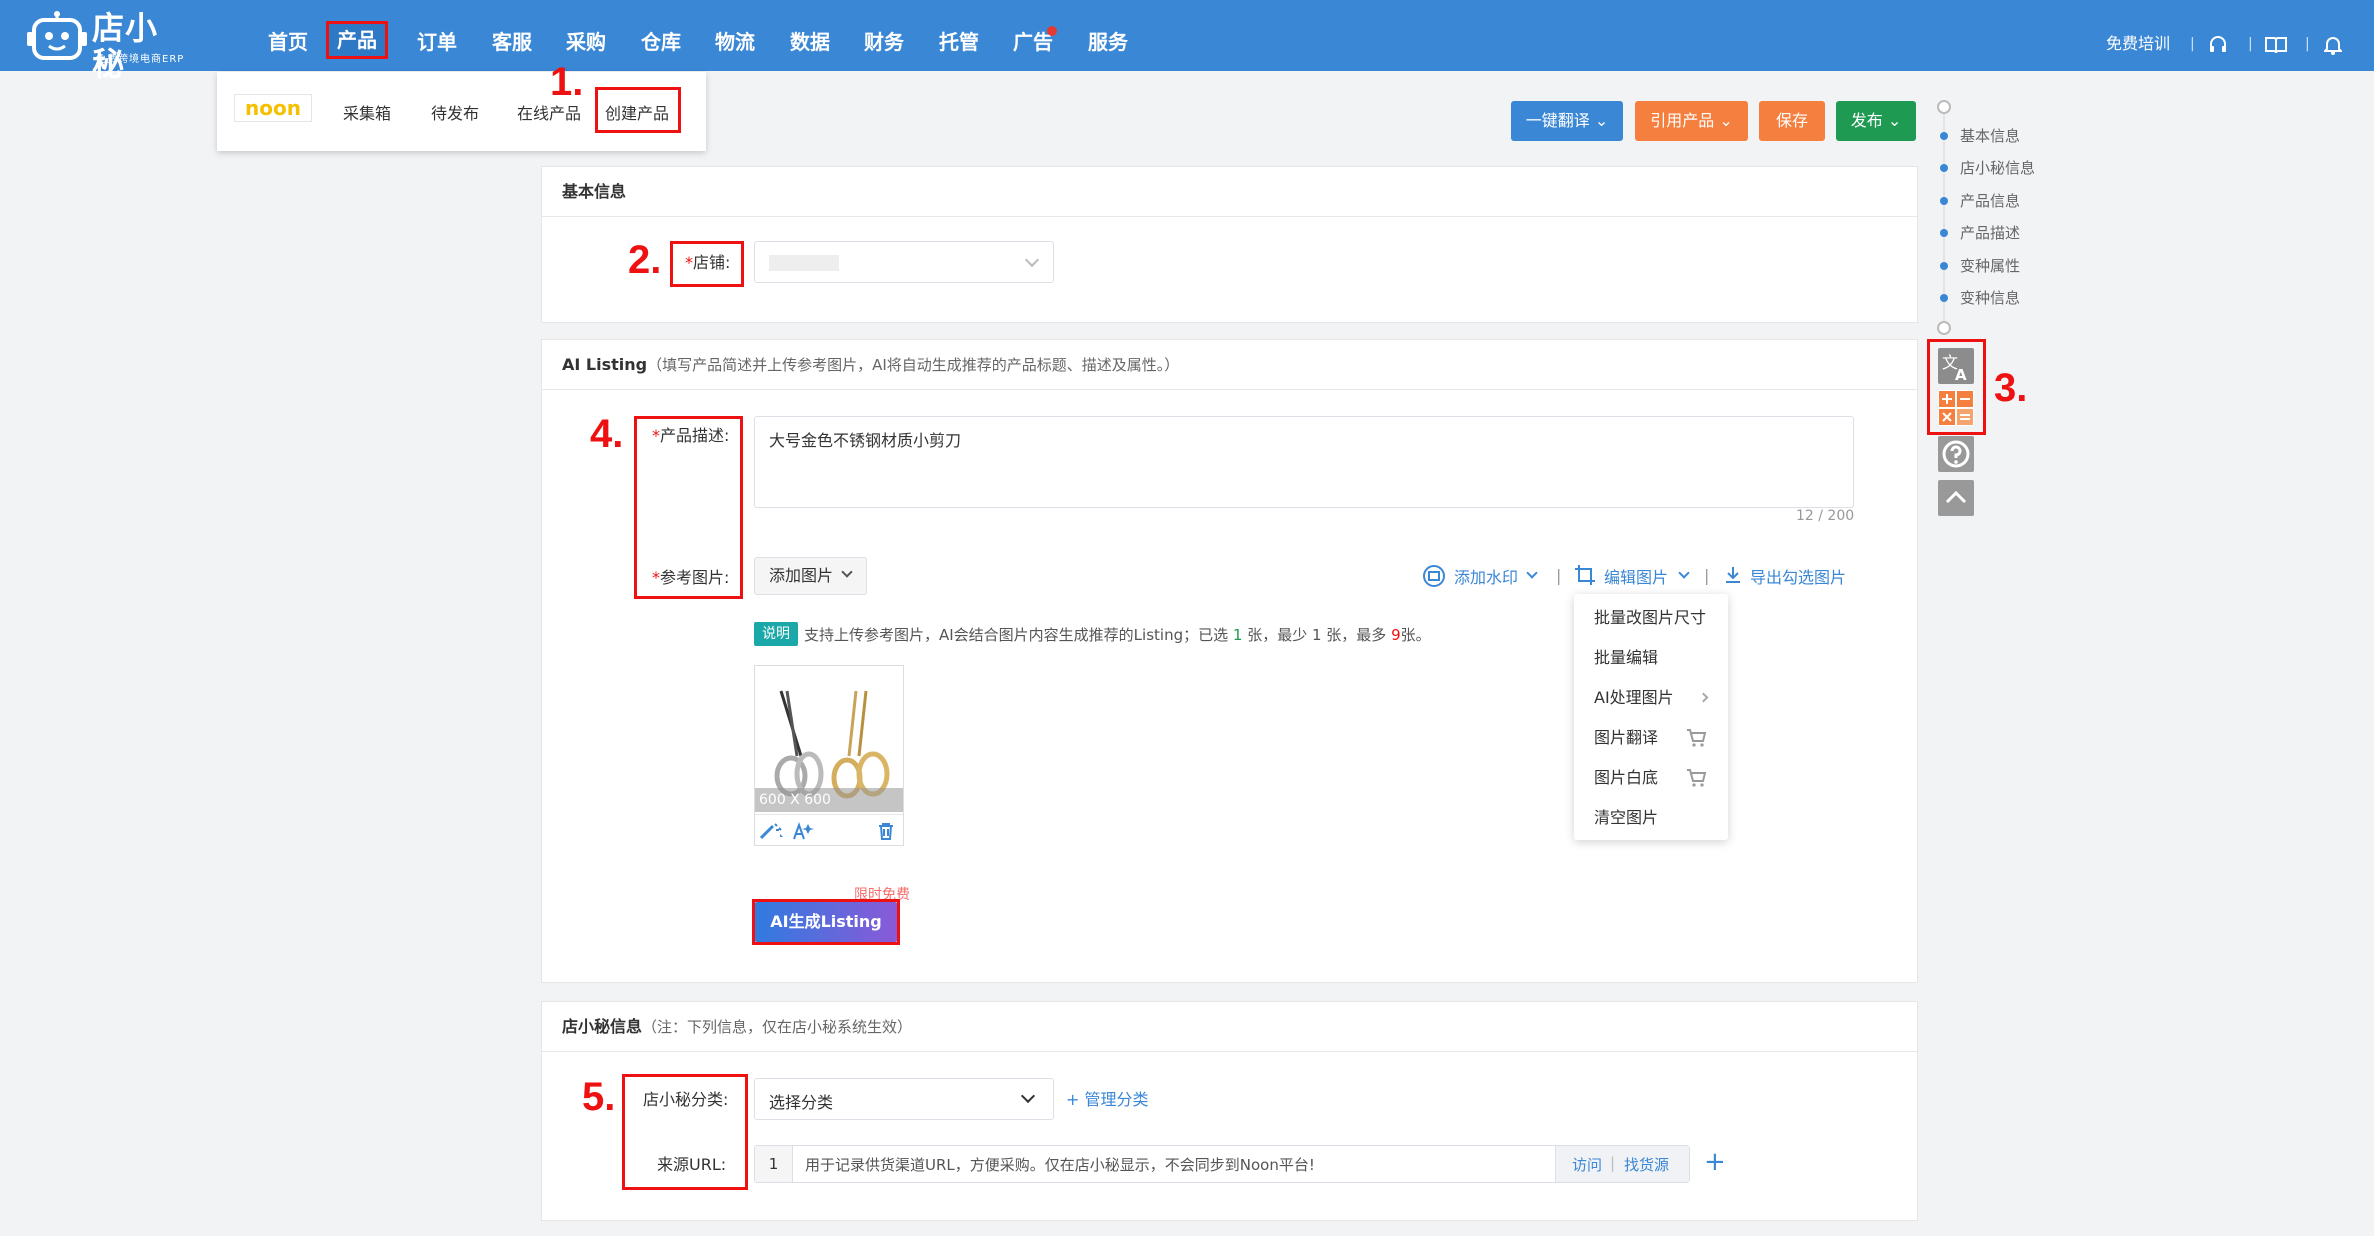 This screenshot has height=1236, width=2374. What do you see at coordinates (1866, 120) in the screenshot?
I see `publish-label: 发布` at bounding box center [1866, 120].